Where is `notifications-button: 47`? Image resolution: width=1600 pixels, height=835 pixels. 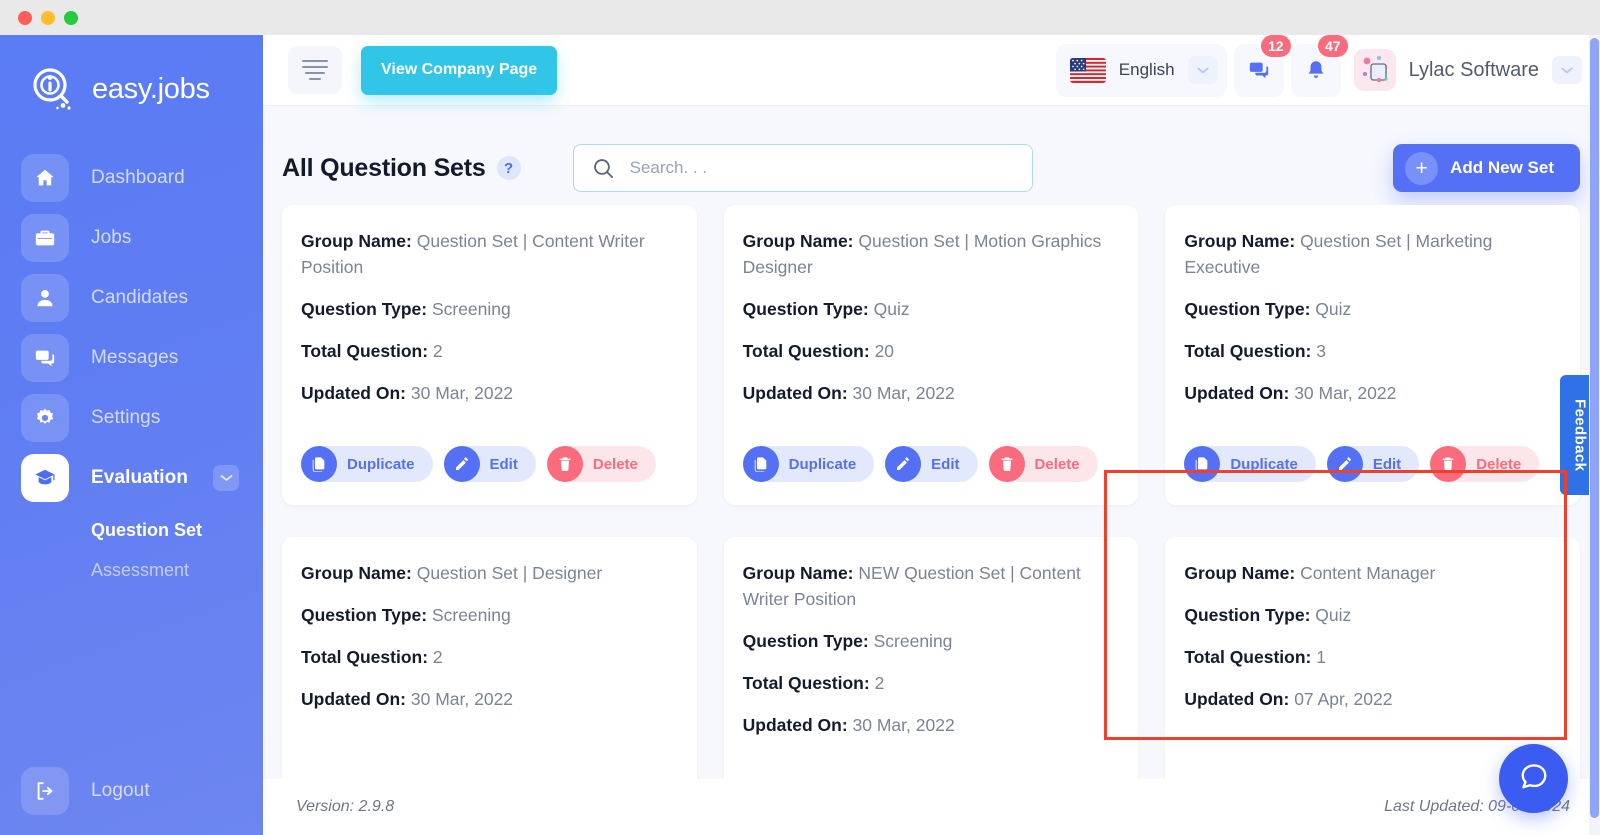 notifications-button: 47 is located at coordinates (1320, 66).